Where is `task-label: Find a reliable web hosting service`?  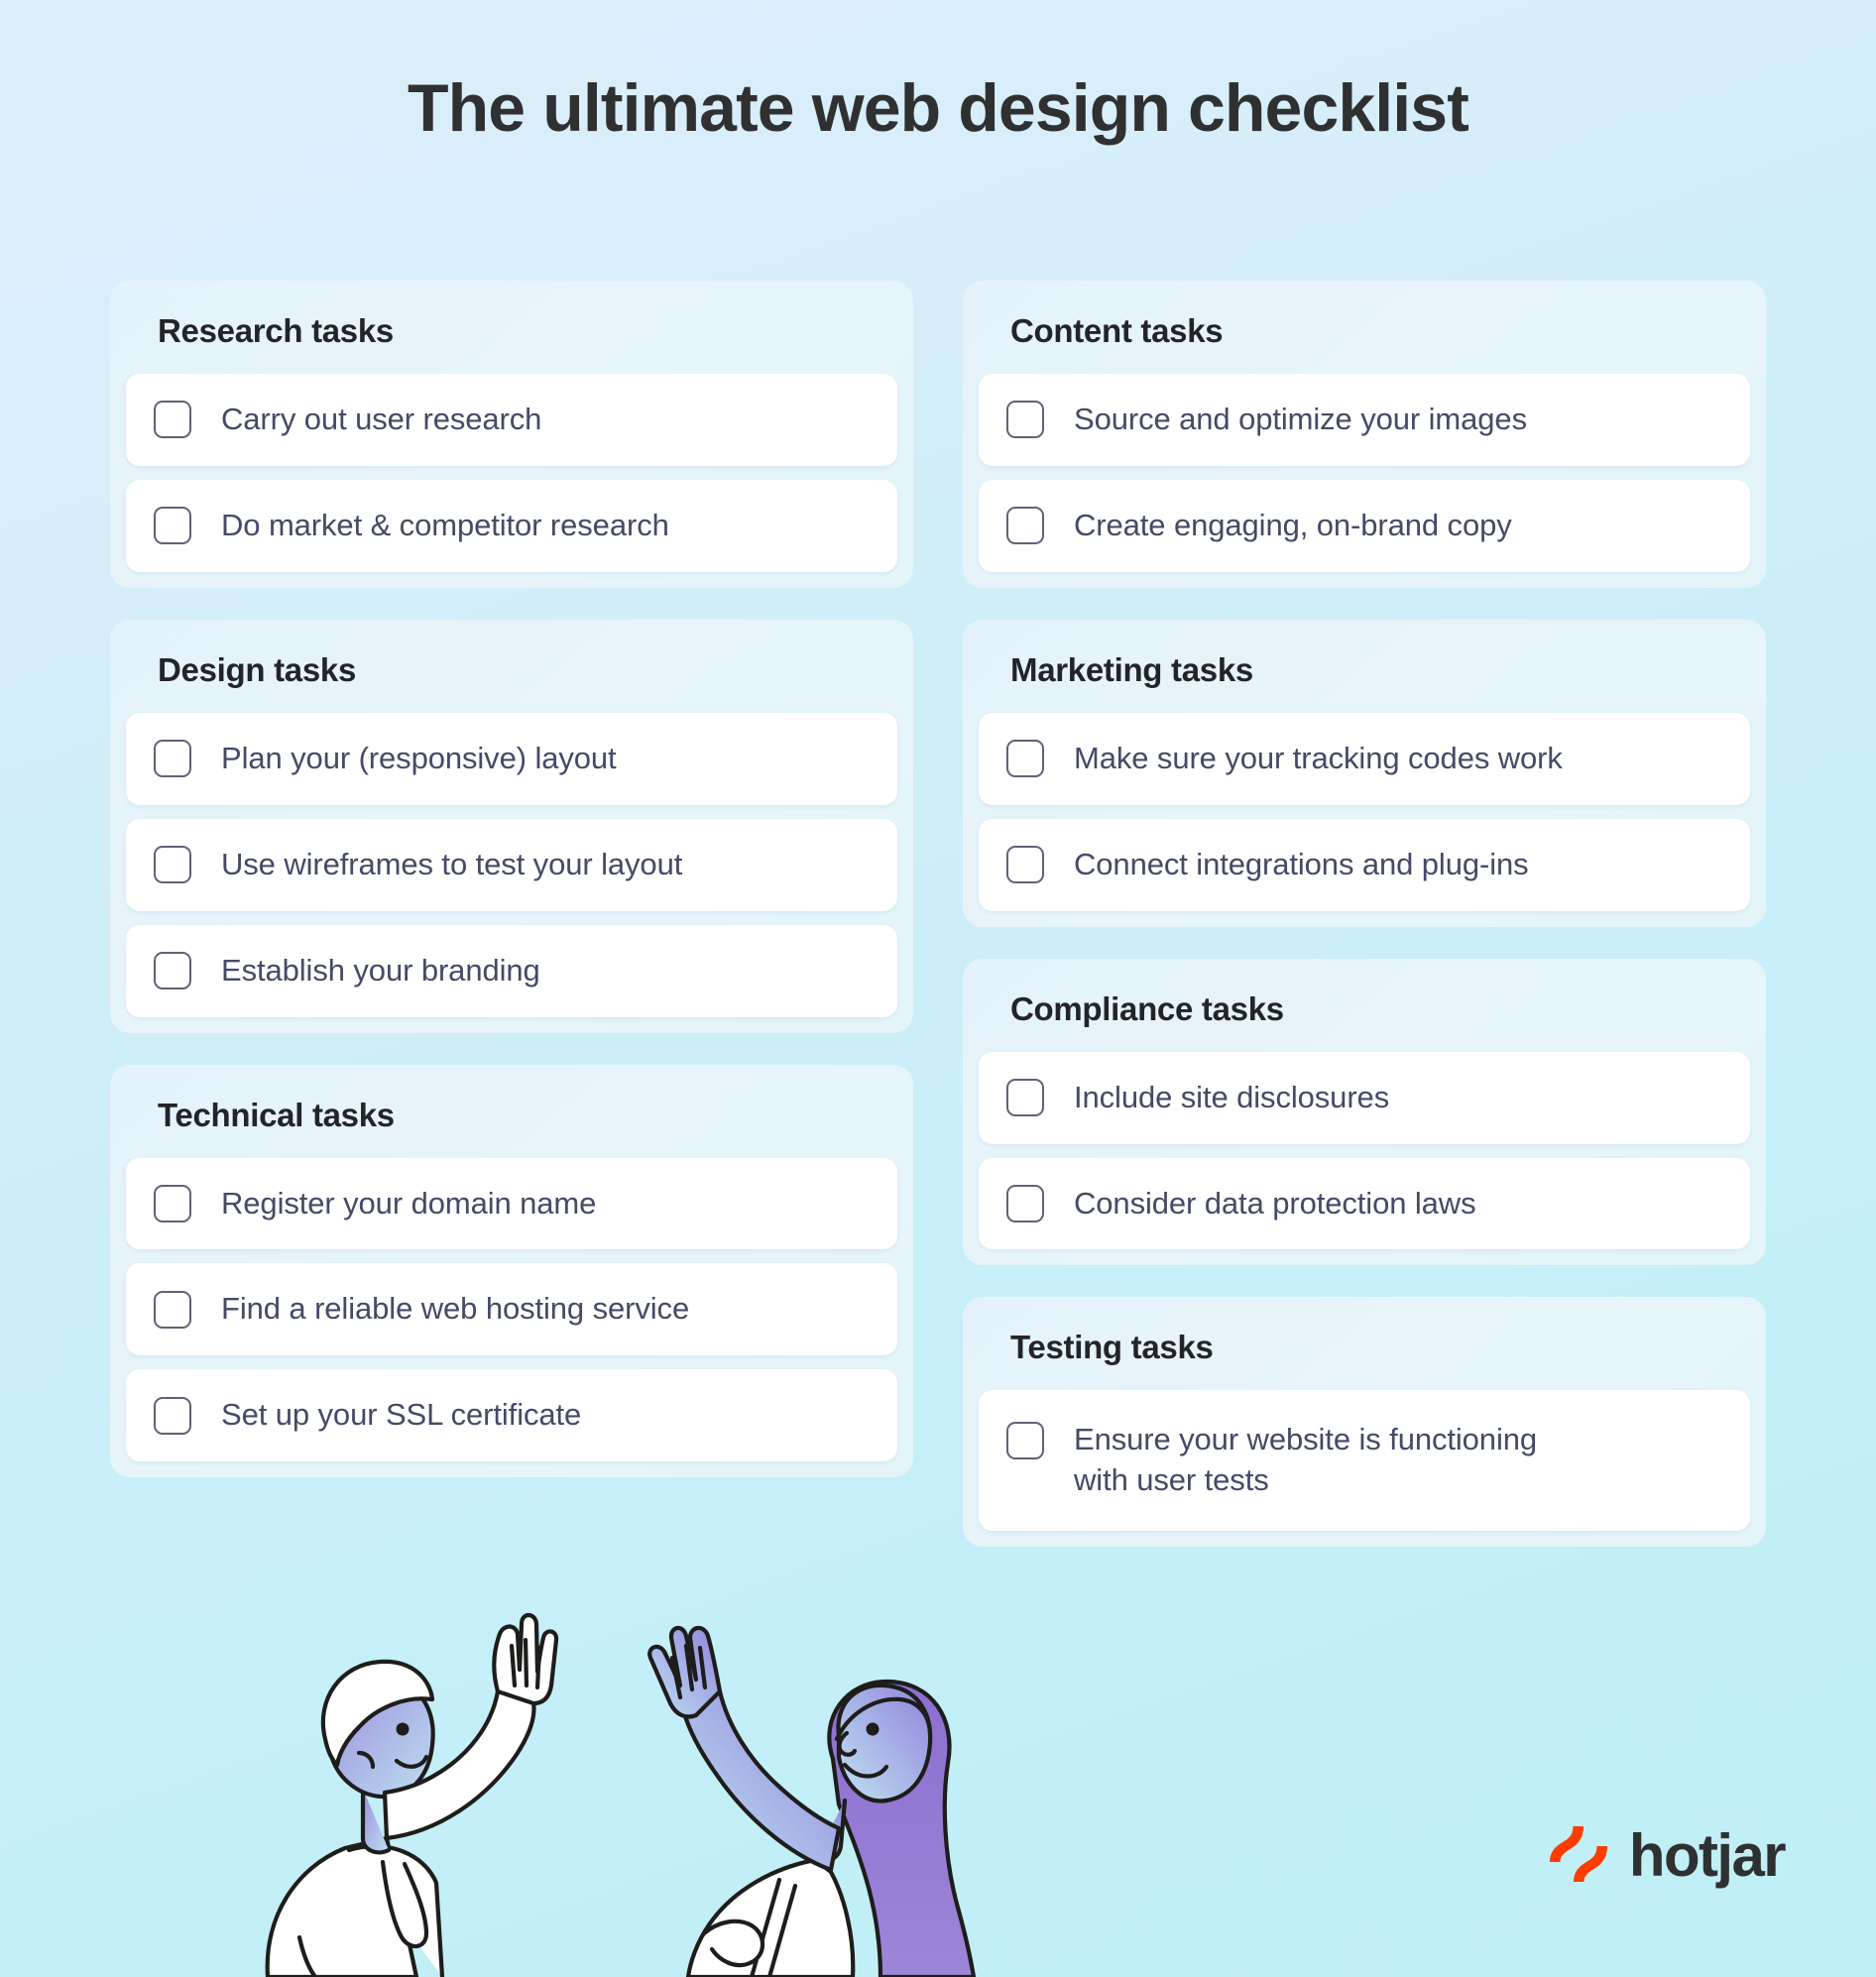
task-label: Find a reliable web hosting service is located at coordinates (455, 1309).